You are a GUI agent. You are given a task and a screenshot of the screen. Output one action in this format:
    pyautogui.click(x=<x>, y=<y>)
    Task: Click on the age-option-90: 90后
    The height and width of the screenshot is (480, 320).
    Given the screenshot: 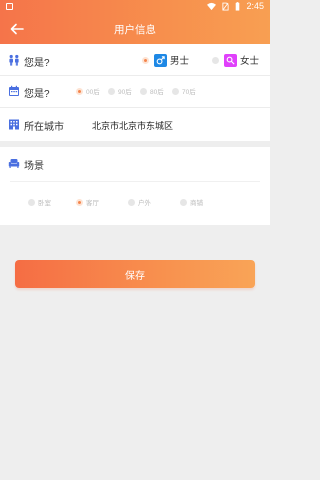 What is the action you would take?
    pyautogui.click(x=120, y=91)
    